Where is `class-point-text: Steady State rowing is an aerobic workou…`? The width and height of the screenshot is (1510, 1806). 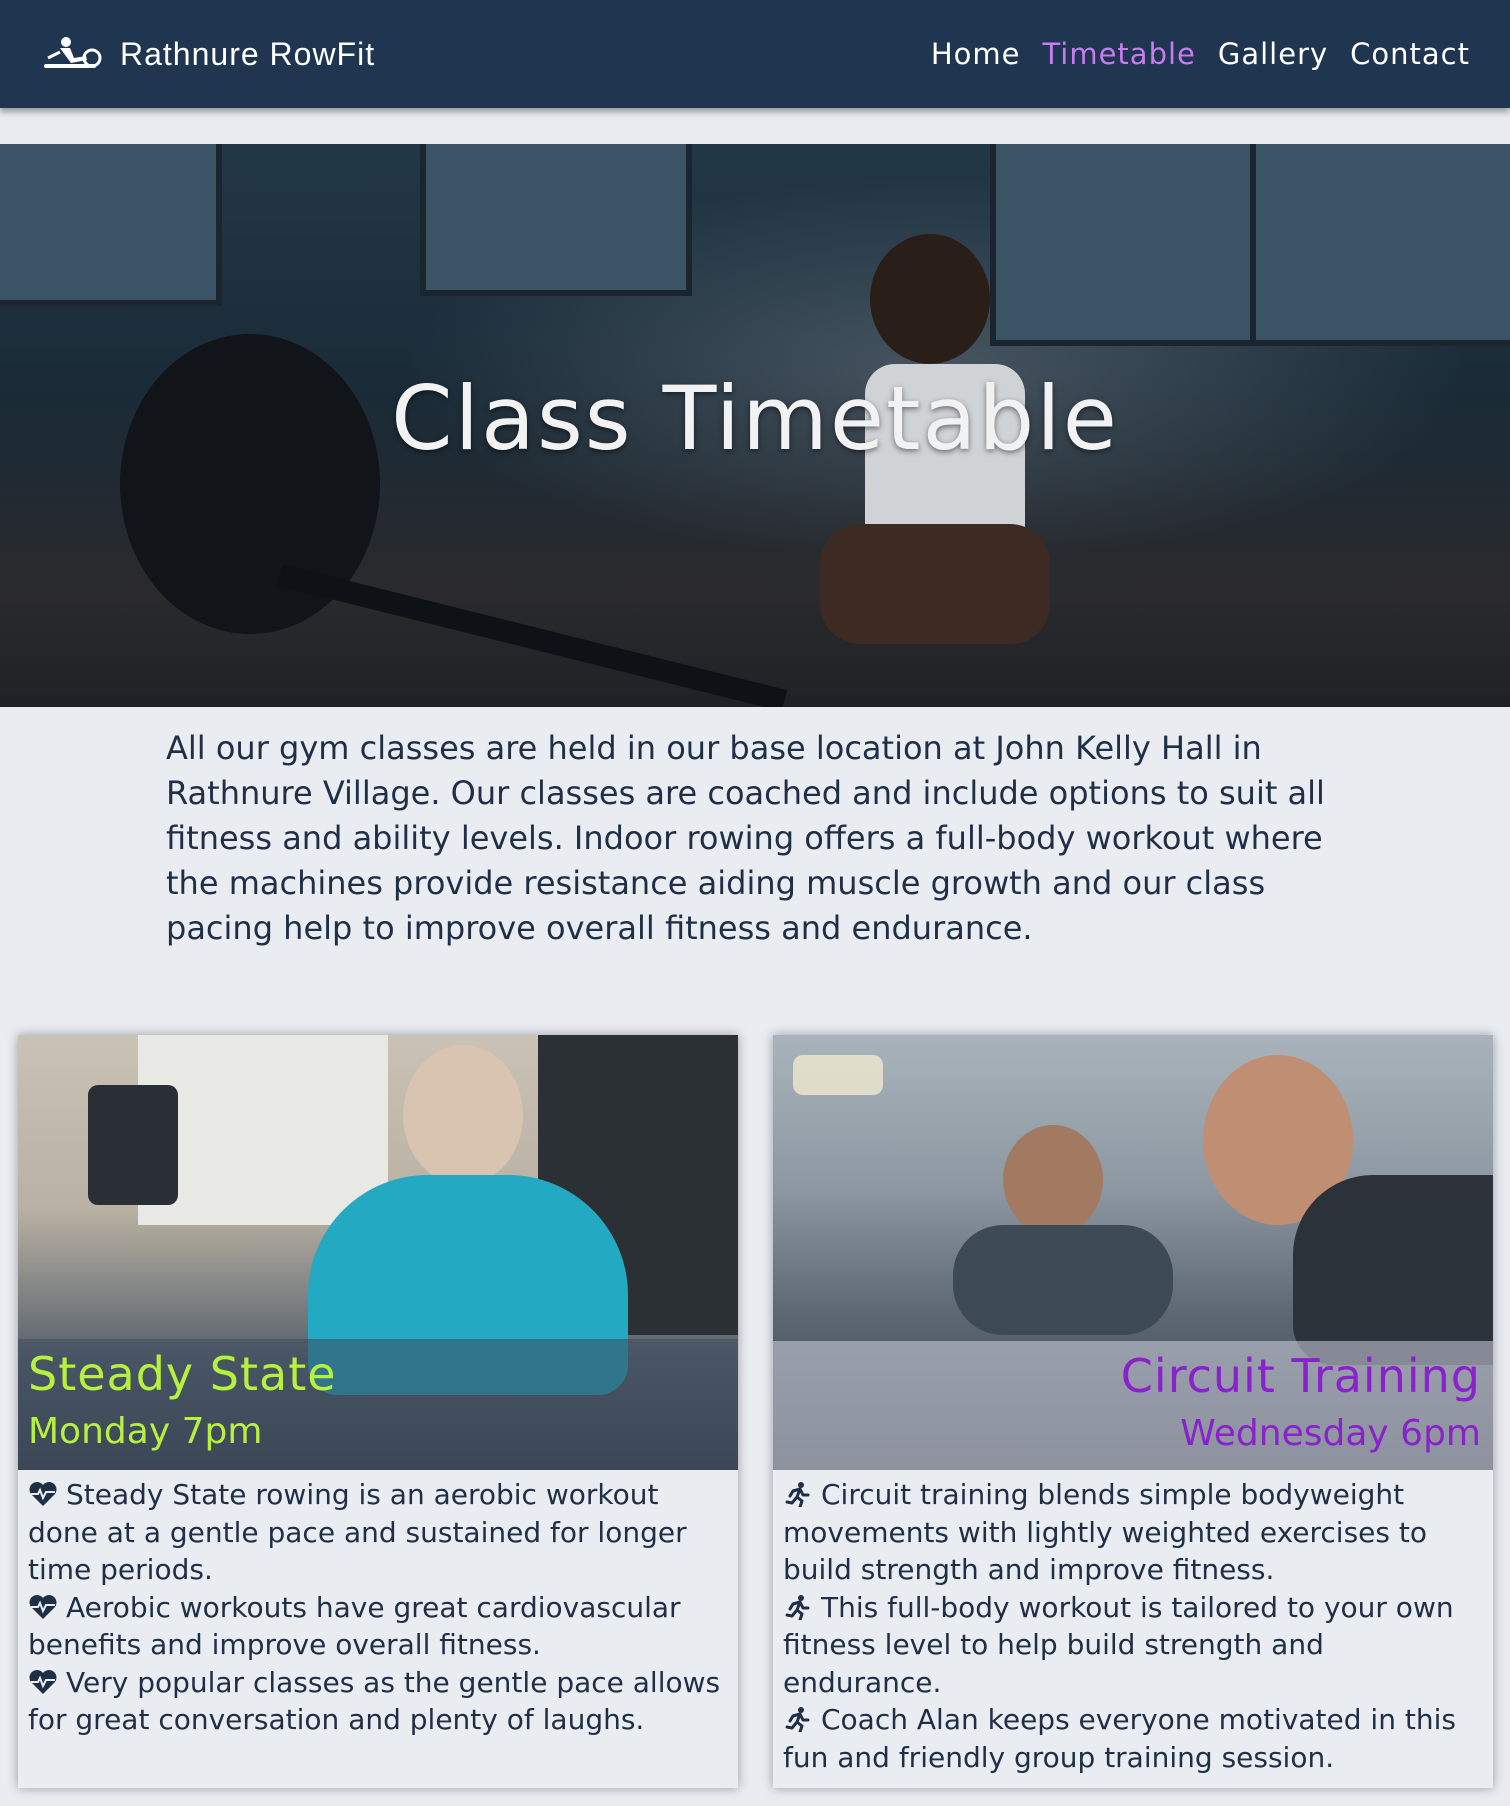 class-point-text: Steady State rowing is an aerobic workou… is located at coordinates (357, 1532).